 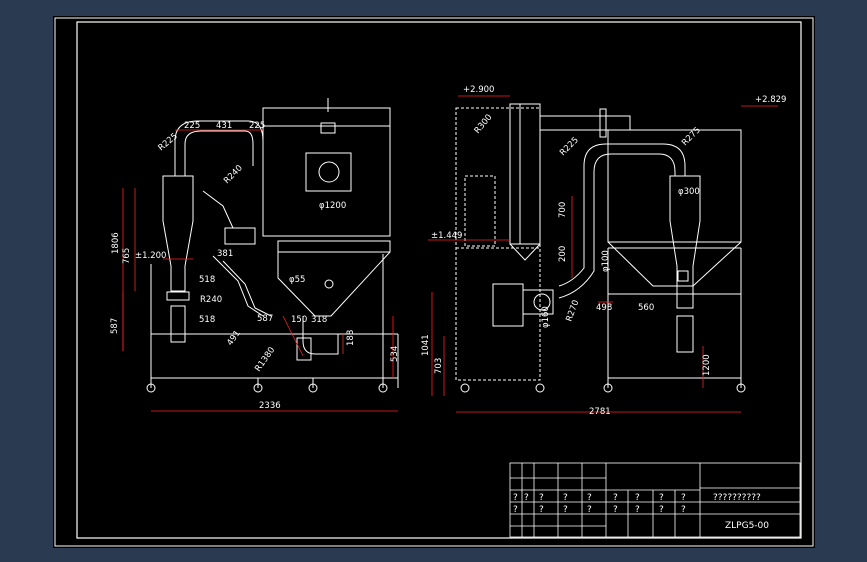 What do you see at coordinates (224, 126) in the screenshot?
I see `dim-431: 431` at bounding box center [224, 126].